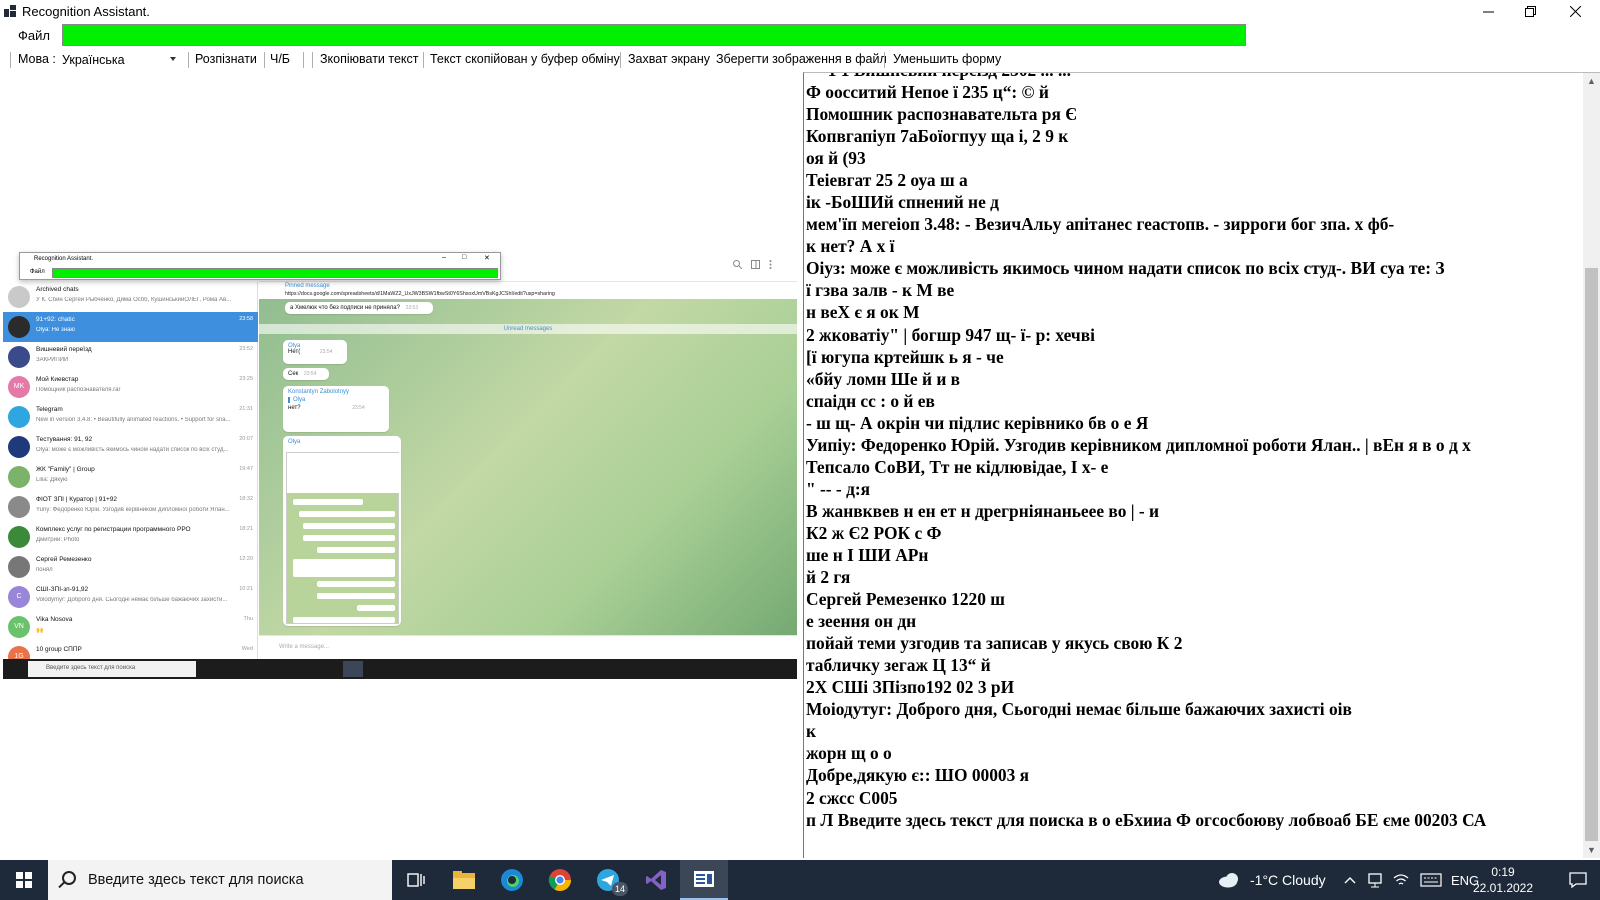  I want to click on windows-start-icon, so click(24, 880).